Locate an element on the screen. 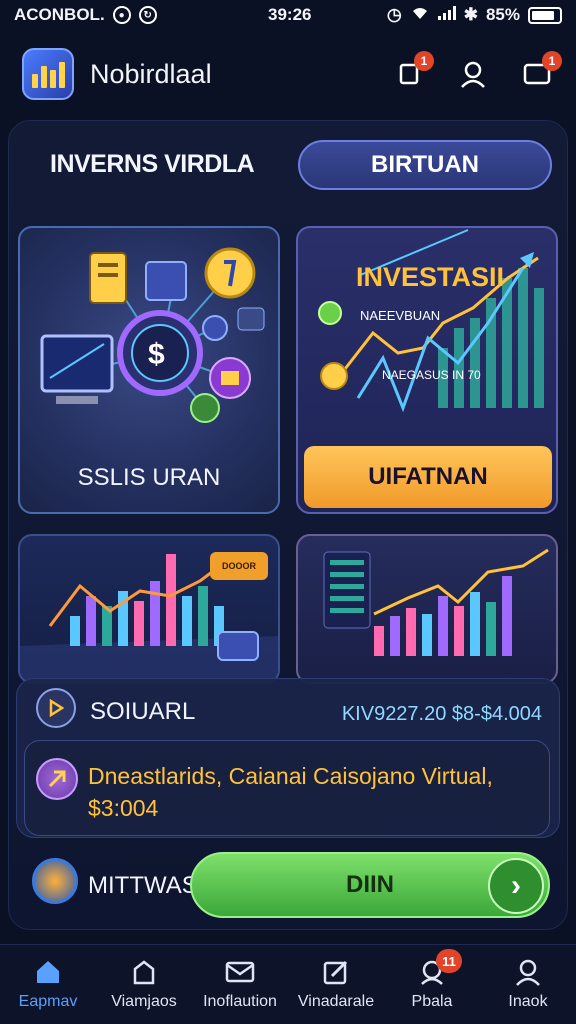 This screenshot has height=1024, width=576. bluetooth-icon: ✱ is located at coordinates (470, 14).